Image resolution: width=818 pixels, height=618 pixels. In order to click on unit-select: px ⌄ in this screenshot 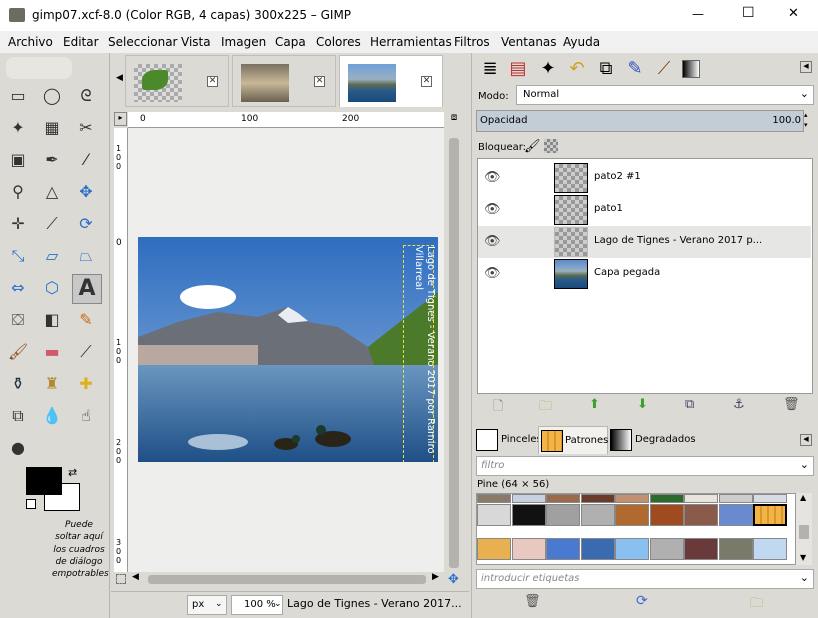, I will do `click(207, 605)`.